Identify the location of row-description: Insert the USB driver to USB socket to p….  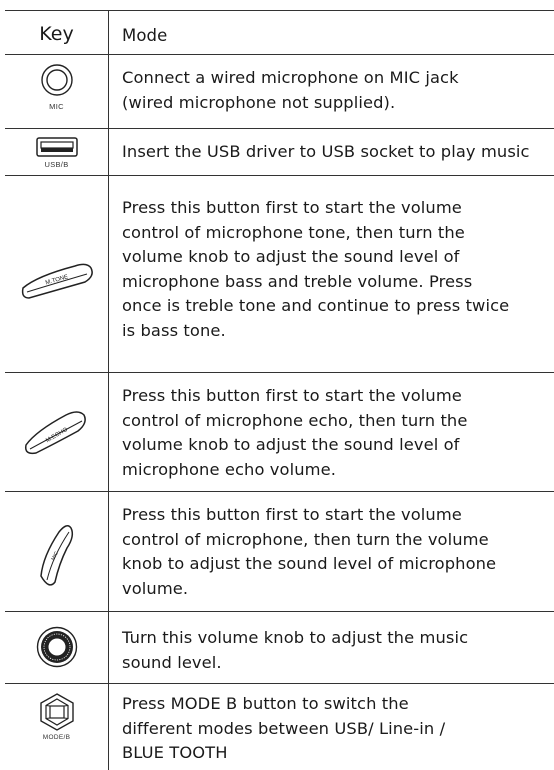
(326, 151).